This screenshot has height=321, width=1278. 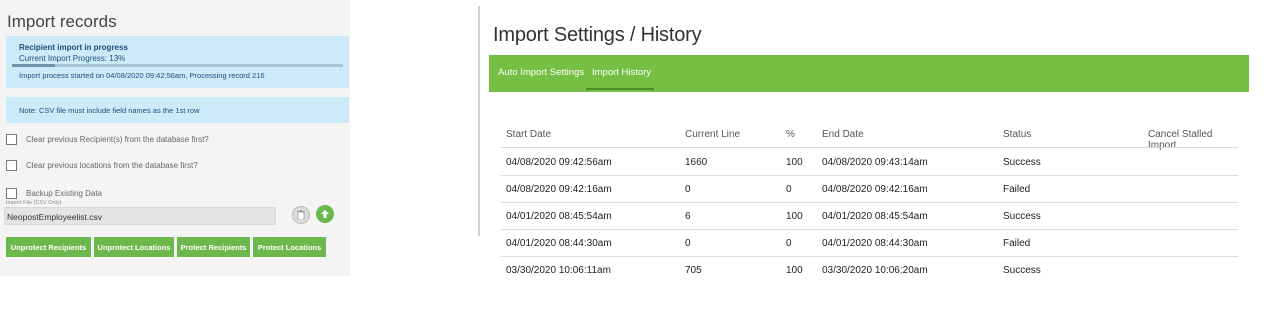 What do you see at coordinates (843, 134) in the screenshot?
I see `column-header-end-date: End Date` at bounding box center [843, 134].